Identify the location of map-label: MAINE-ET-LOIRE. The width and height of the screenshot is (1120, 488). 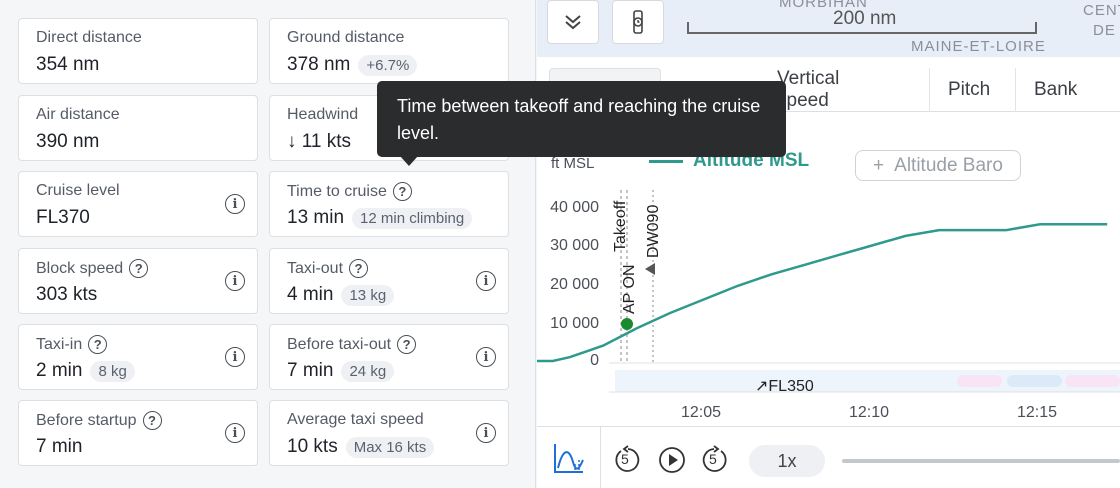
(978, 46).